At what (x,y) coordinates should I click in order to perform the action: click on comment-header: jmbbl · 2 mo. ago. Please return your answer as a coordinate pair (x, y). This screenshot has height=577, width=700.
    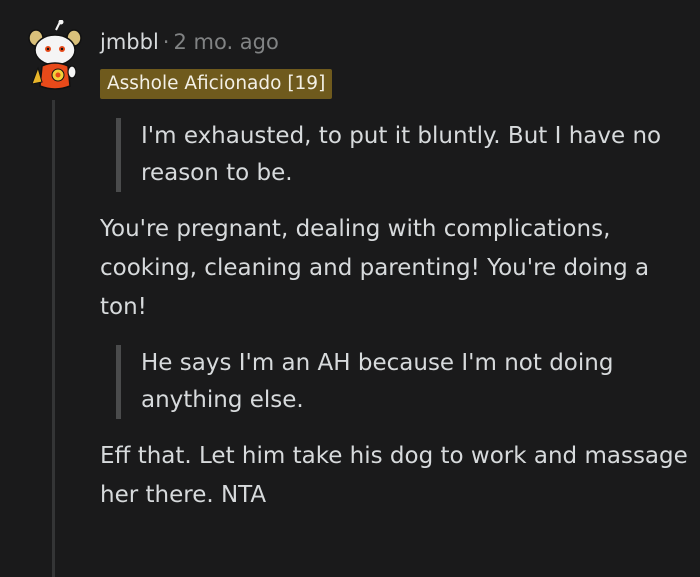
    Looking at the image, I should click on (189, 42).